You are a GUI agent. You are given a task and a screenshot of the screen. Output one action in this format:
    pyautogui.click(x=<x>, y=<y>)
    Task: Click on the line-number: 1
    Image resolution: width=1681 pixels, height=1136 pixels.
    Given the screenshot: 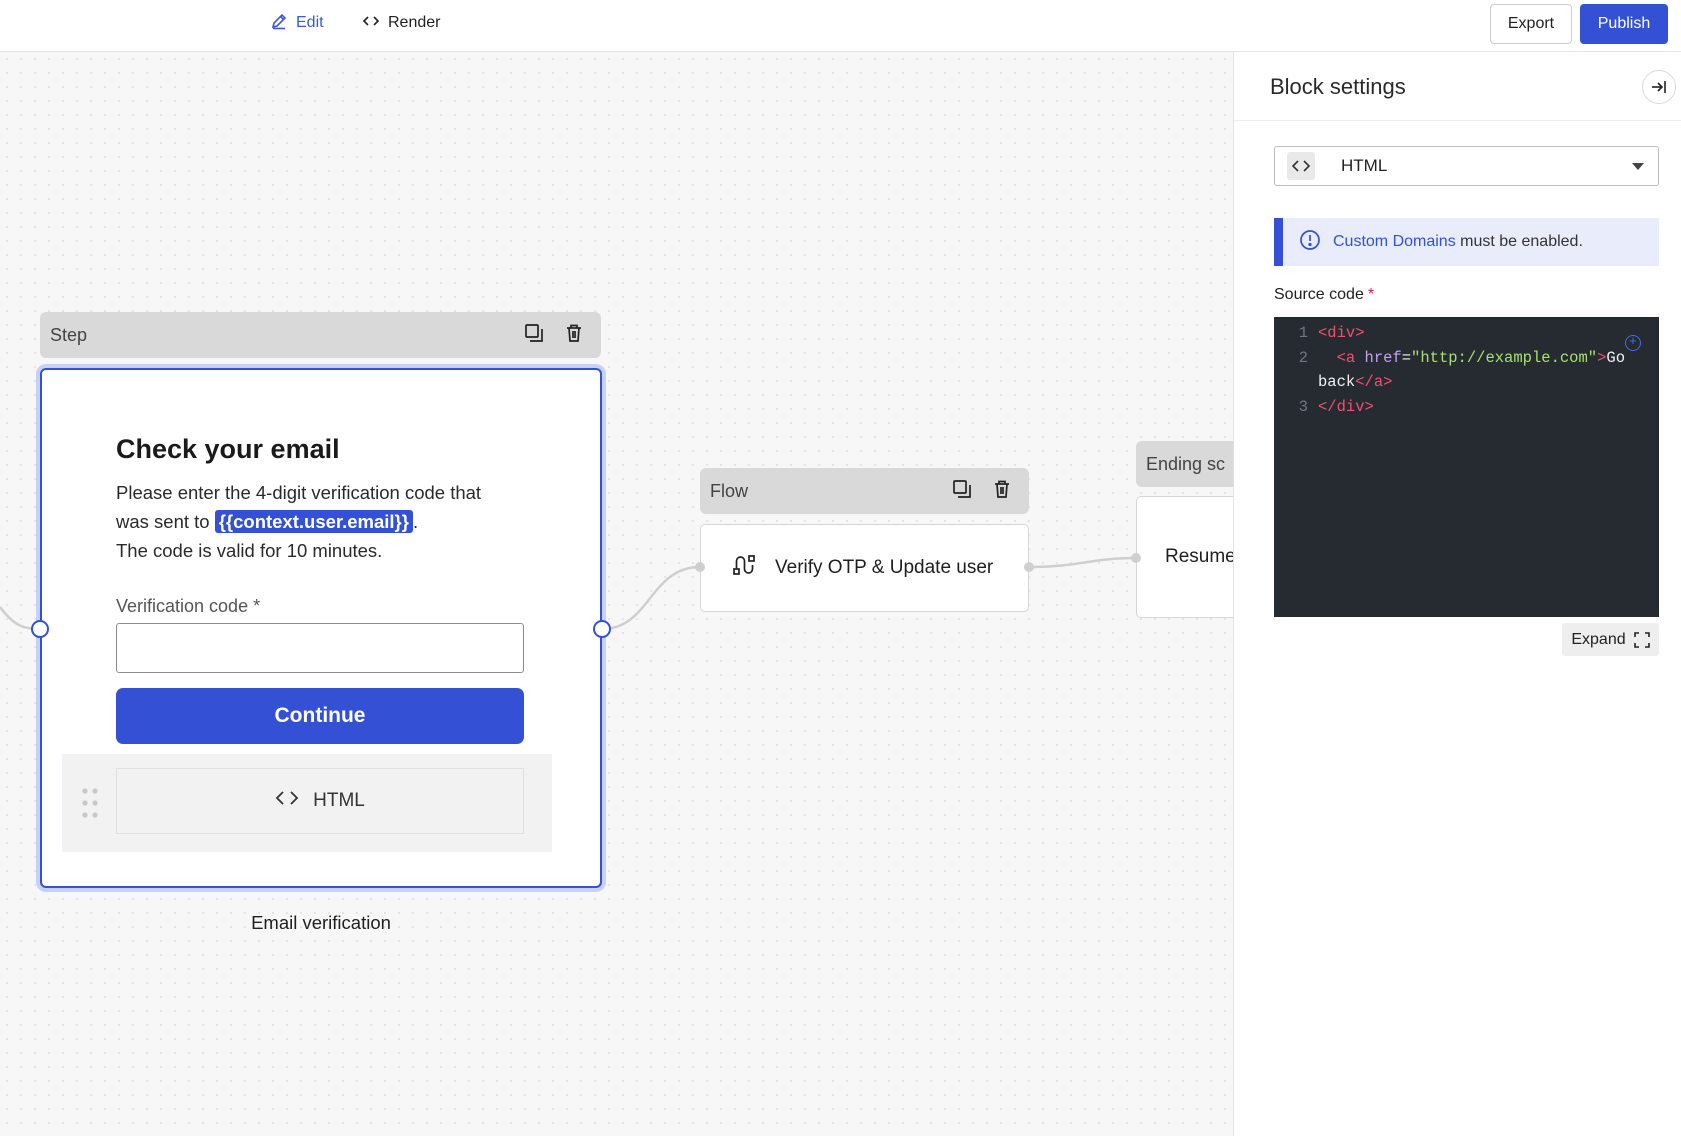 What is the action you would take?
    pyautogui.click(x=1303, y=333)
    